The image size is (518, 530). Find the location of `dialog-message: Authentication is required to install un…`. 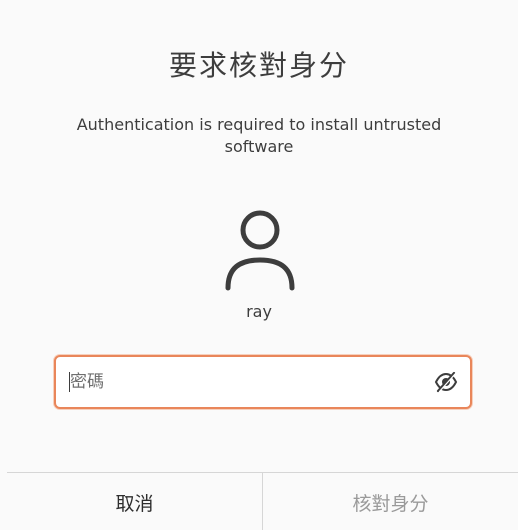

dialog-message: Authentication is required to install un… is located at coordinates (259, 135).